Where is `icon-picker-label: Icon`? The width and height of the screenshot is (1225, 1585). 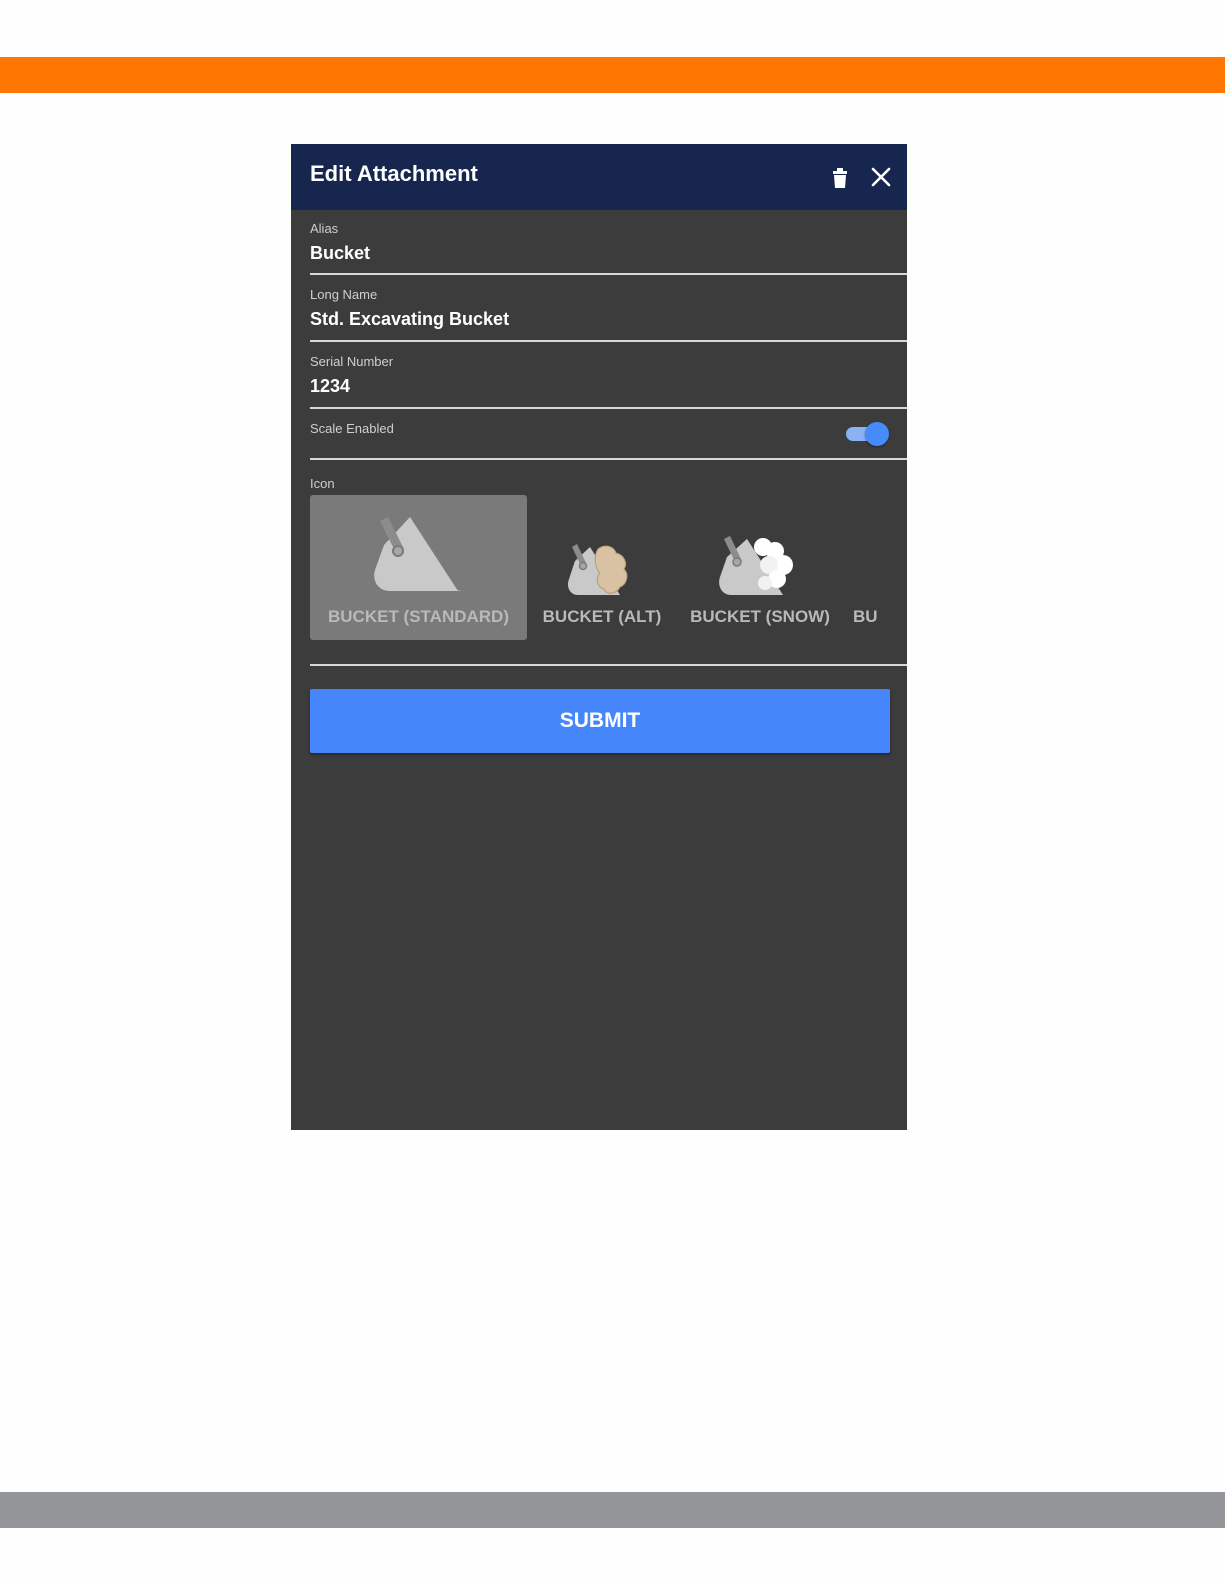 icon-picker-label: Icon is located at coordinates (322, 483).